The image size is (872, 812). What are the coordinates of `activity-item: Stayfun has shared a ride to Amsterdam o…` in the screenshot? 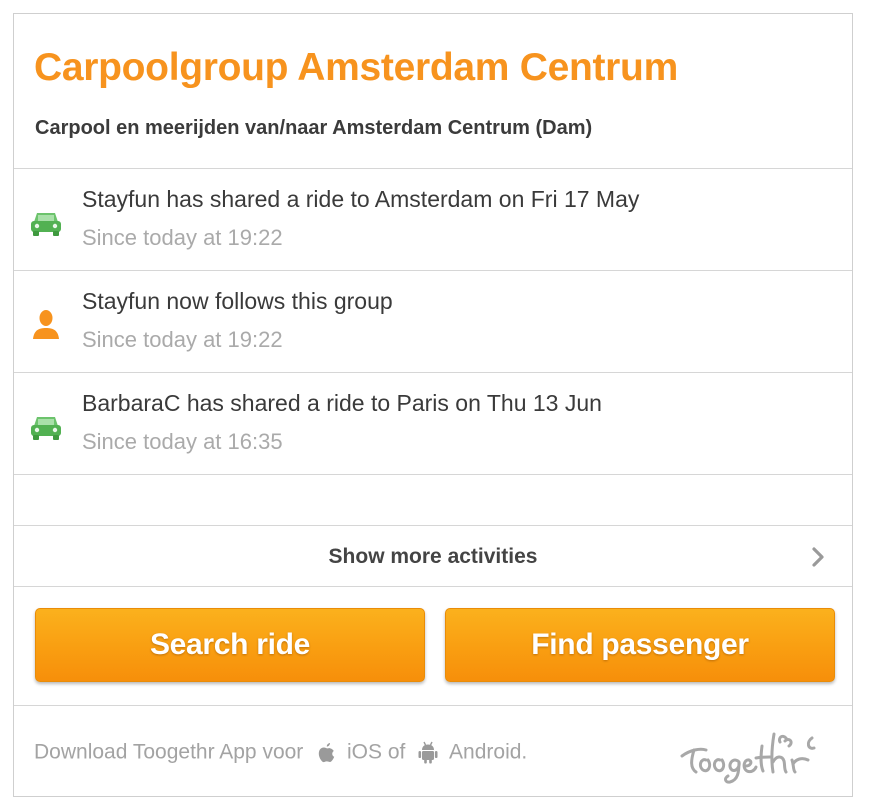 It's located at (433, 220).